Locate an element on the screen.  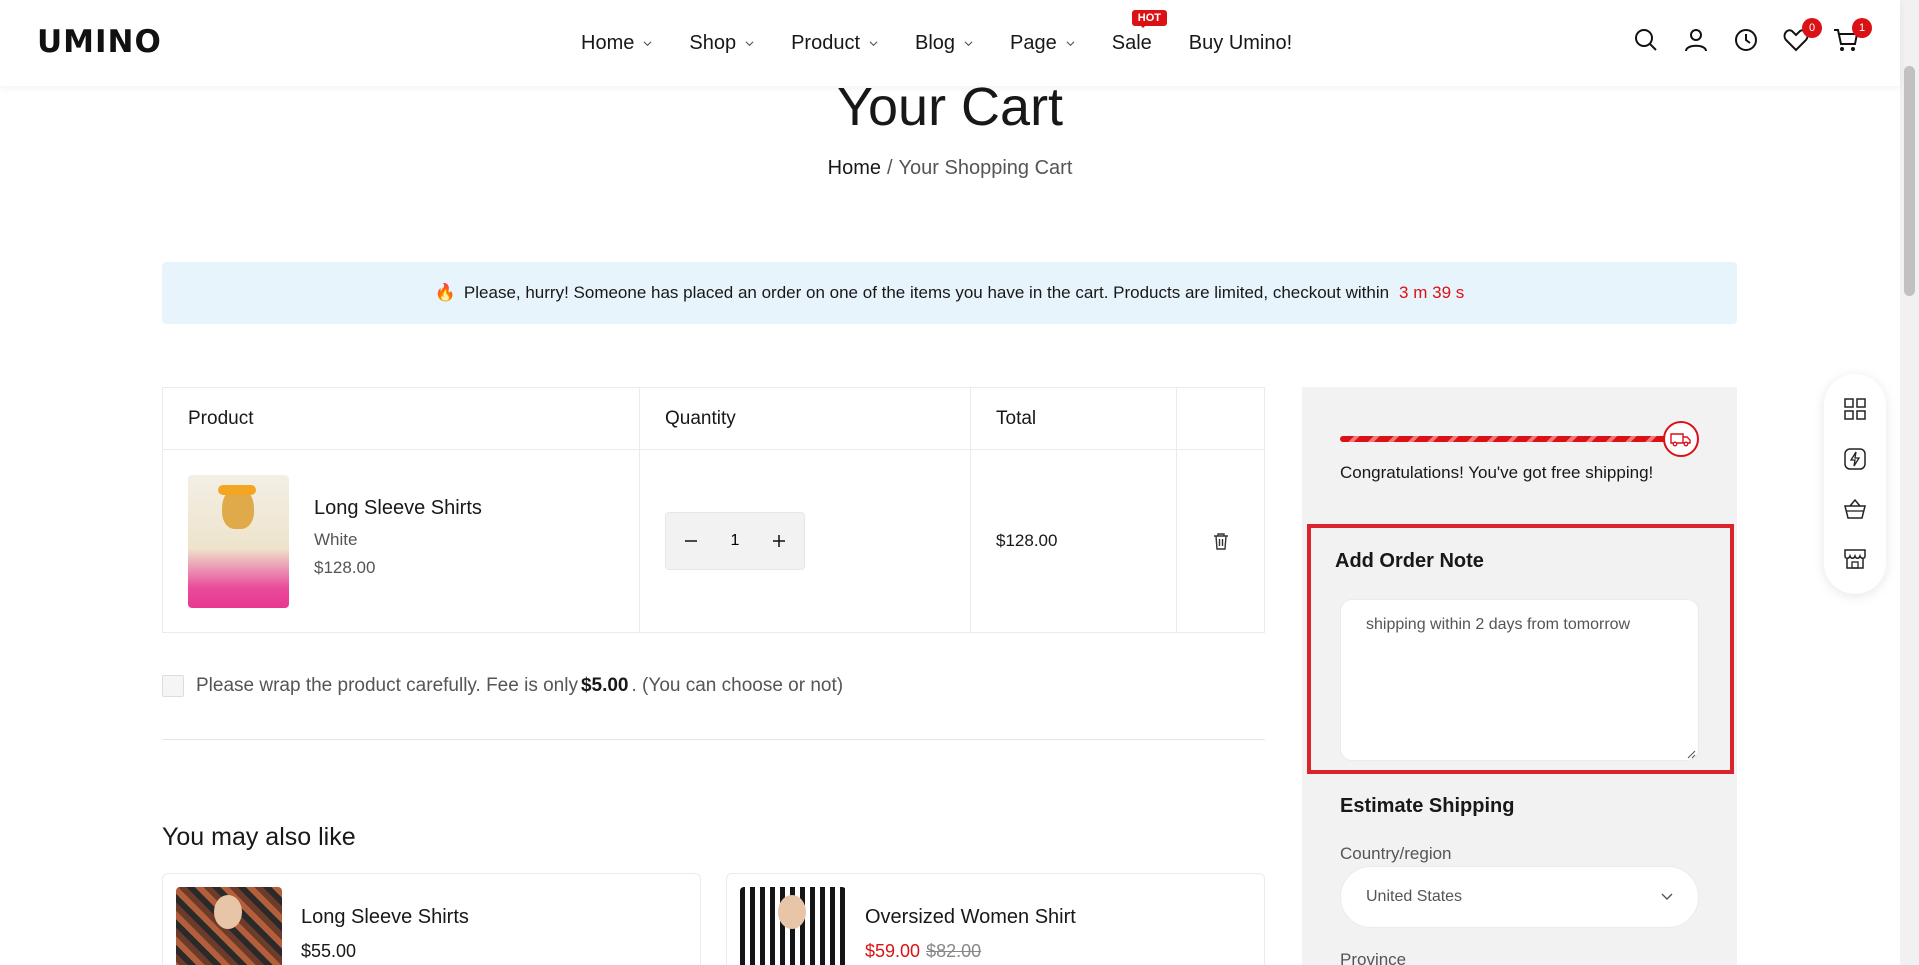
basket-icon is located at coordinates (1855, 509).